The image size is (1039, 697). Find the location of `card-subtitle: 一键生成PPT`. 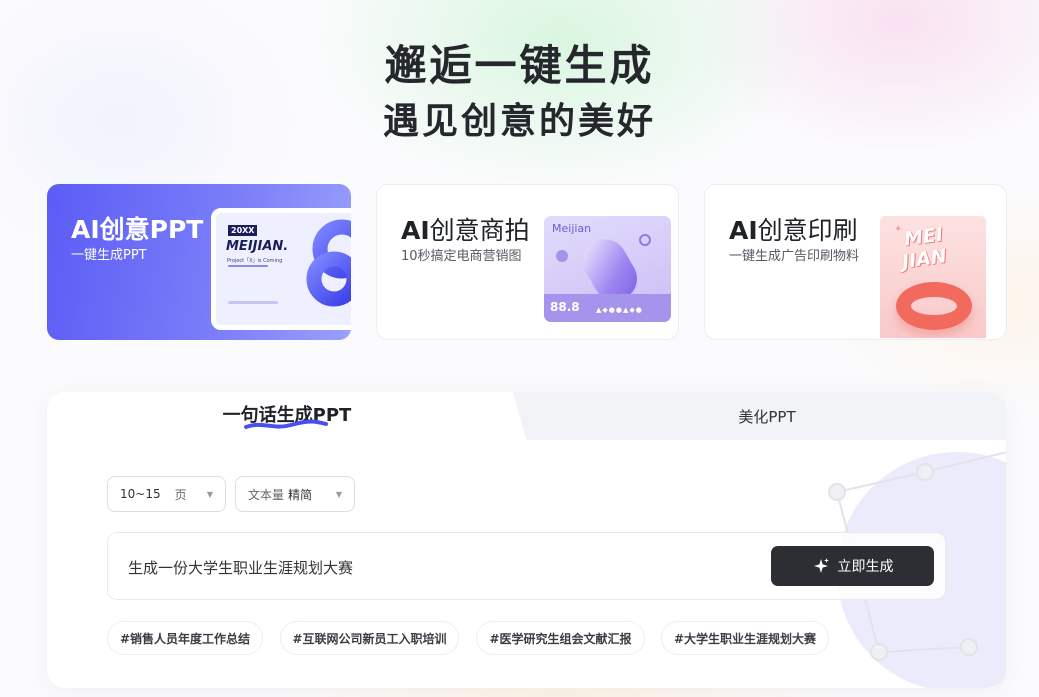

card-subtitle: 一键生成PPT is located at coordinates (109, 255).